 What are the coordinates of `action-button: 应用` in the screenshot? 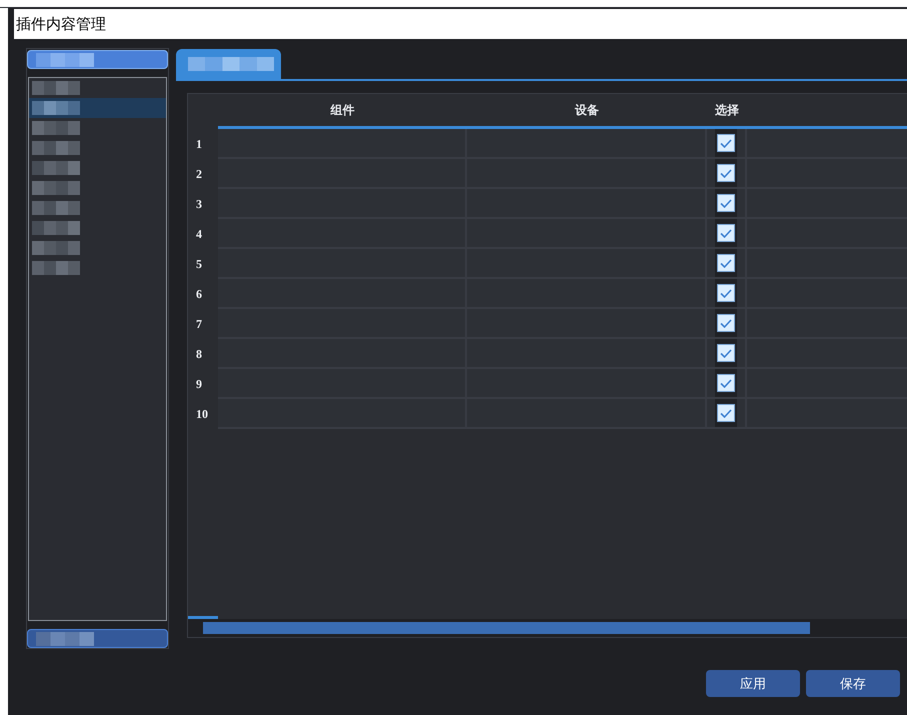 It's located at (753, 683).